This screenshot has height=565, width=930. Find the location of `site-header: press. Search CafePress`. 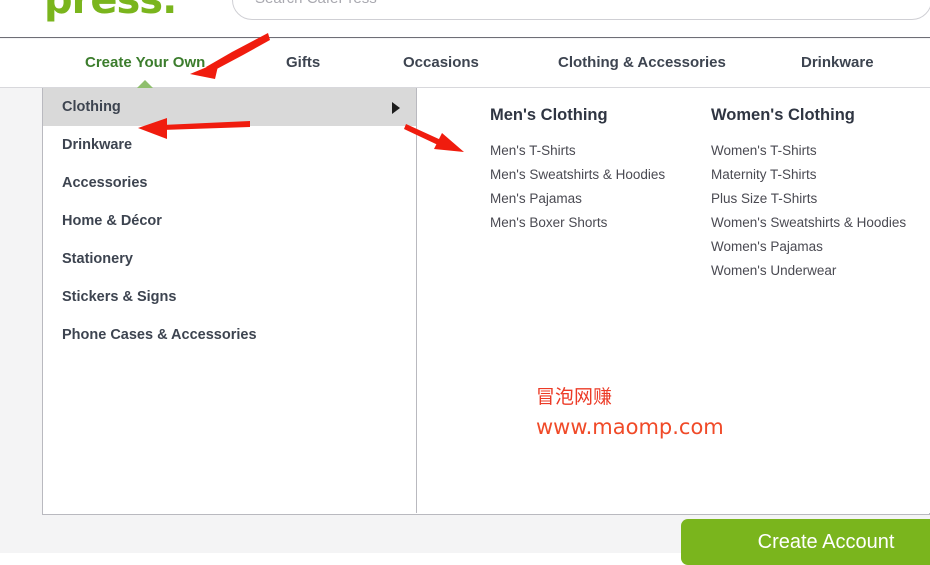

site-header: press. Search CafePress is located at coordinates (465, 19).